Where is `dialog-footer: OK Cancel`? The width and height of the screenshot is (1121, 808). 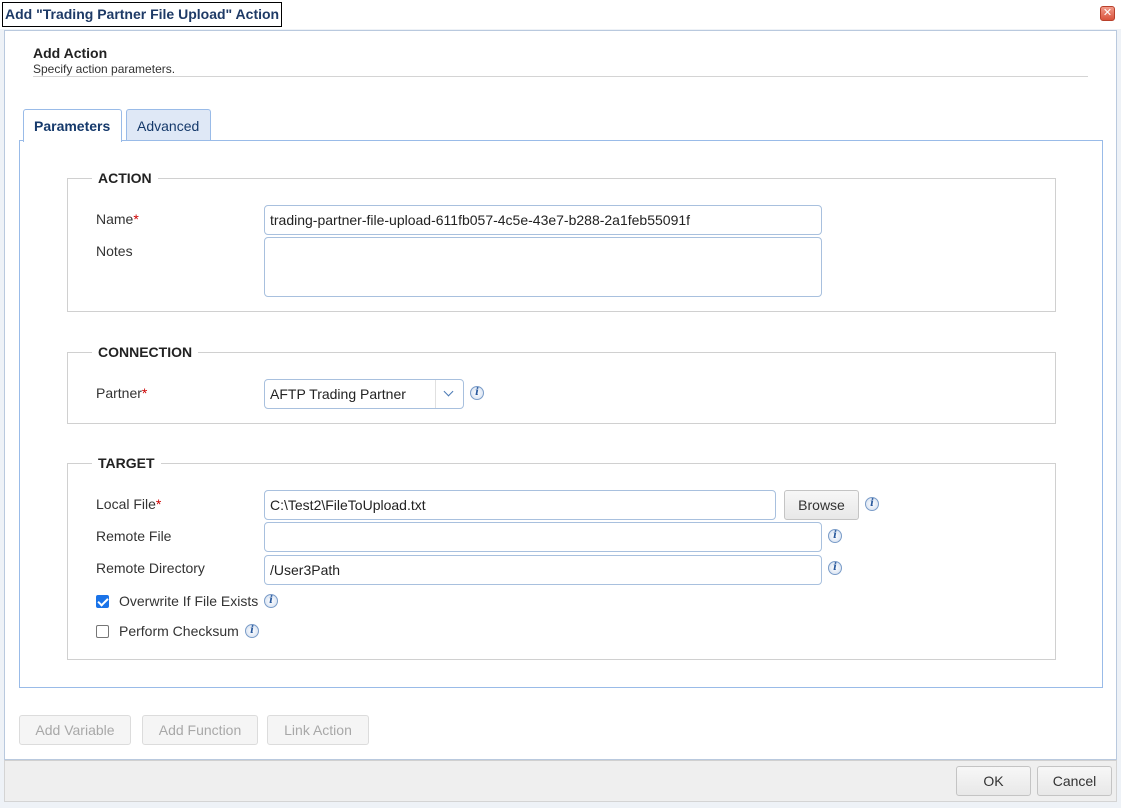 dialog-footer: OK Cancel is located at coordinates (560, 781).